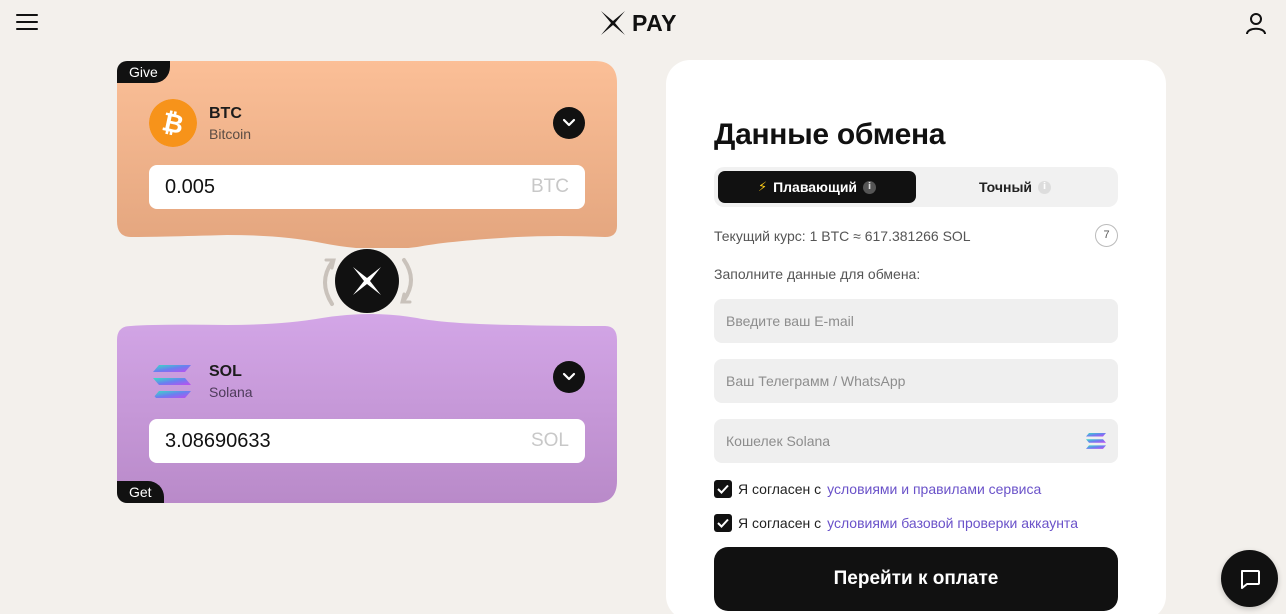 The width and height of the screenshot is (1286, 614). Describe the element at coordinates (916, 381) in the screenshot. I see `telegram-field` at that location.